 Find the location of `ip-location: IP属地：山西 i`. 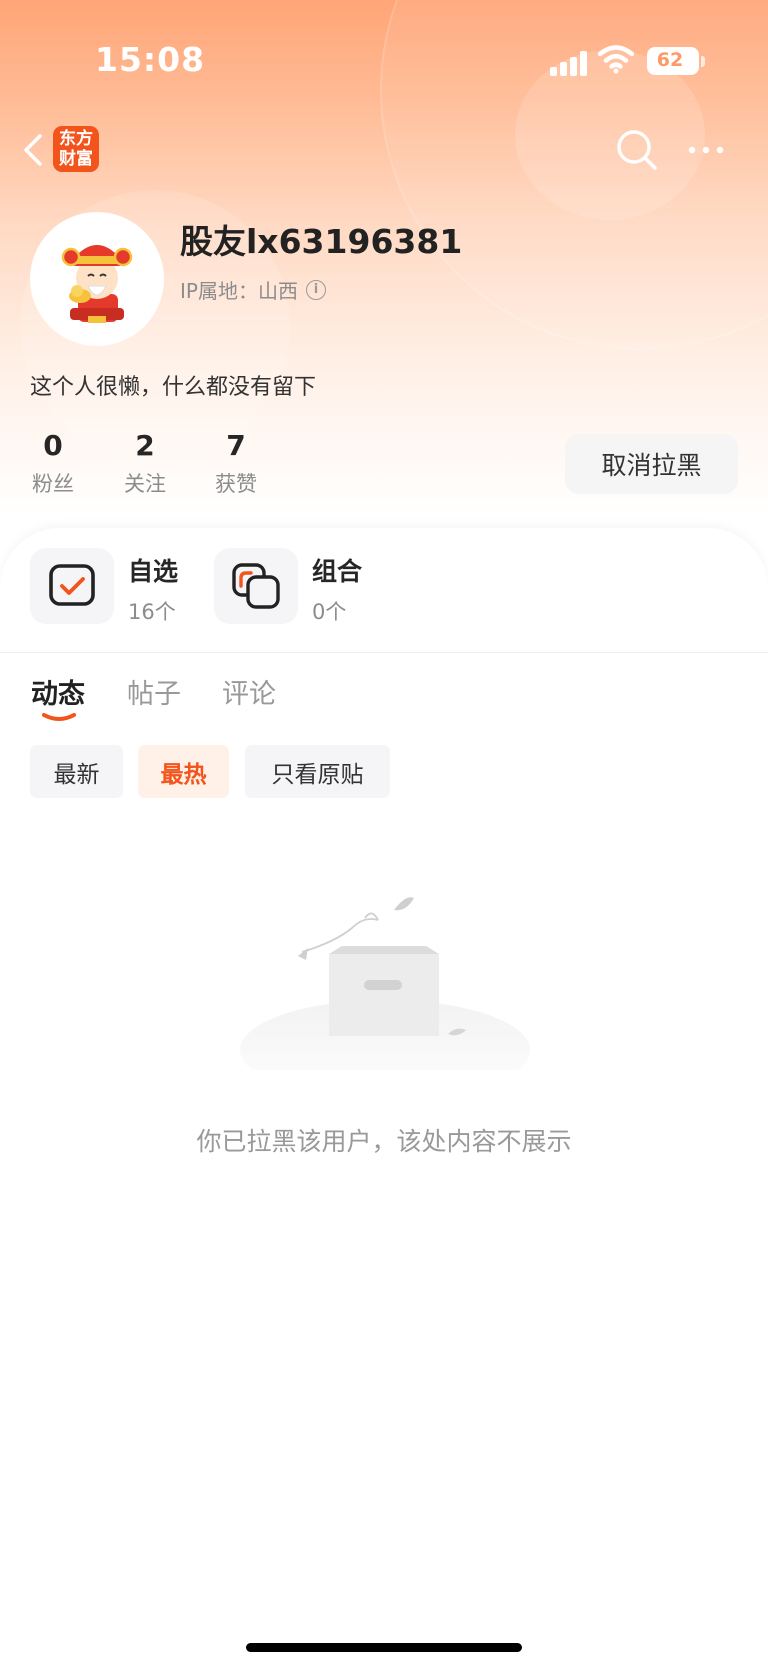

ip-location: IP属地：山西 i is located at coordinates (253, 289).